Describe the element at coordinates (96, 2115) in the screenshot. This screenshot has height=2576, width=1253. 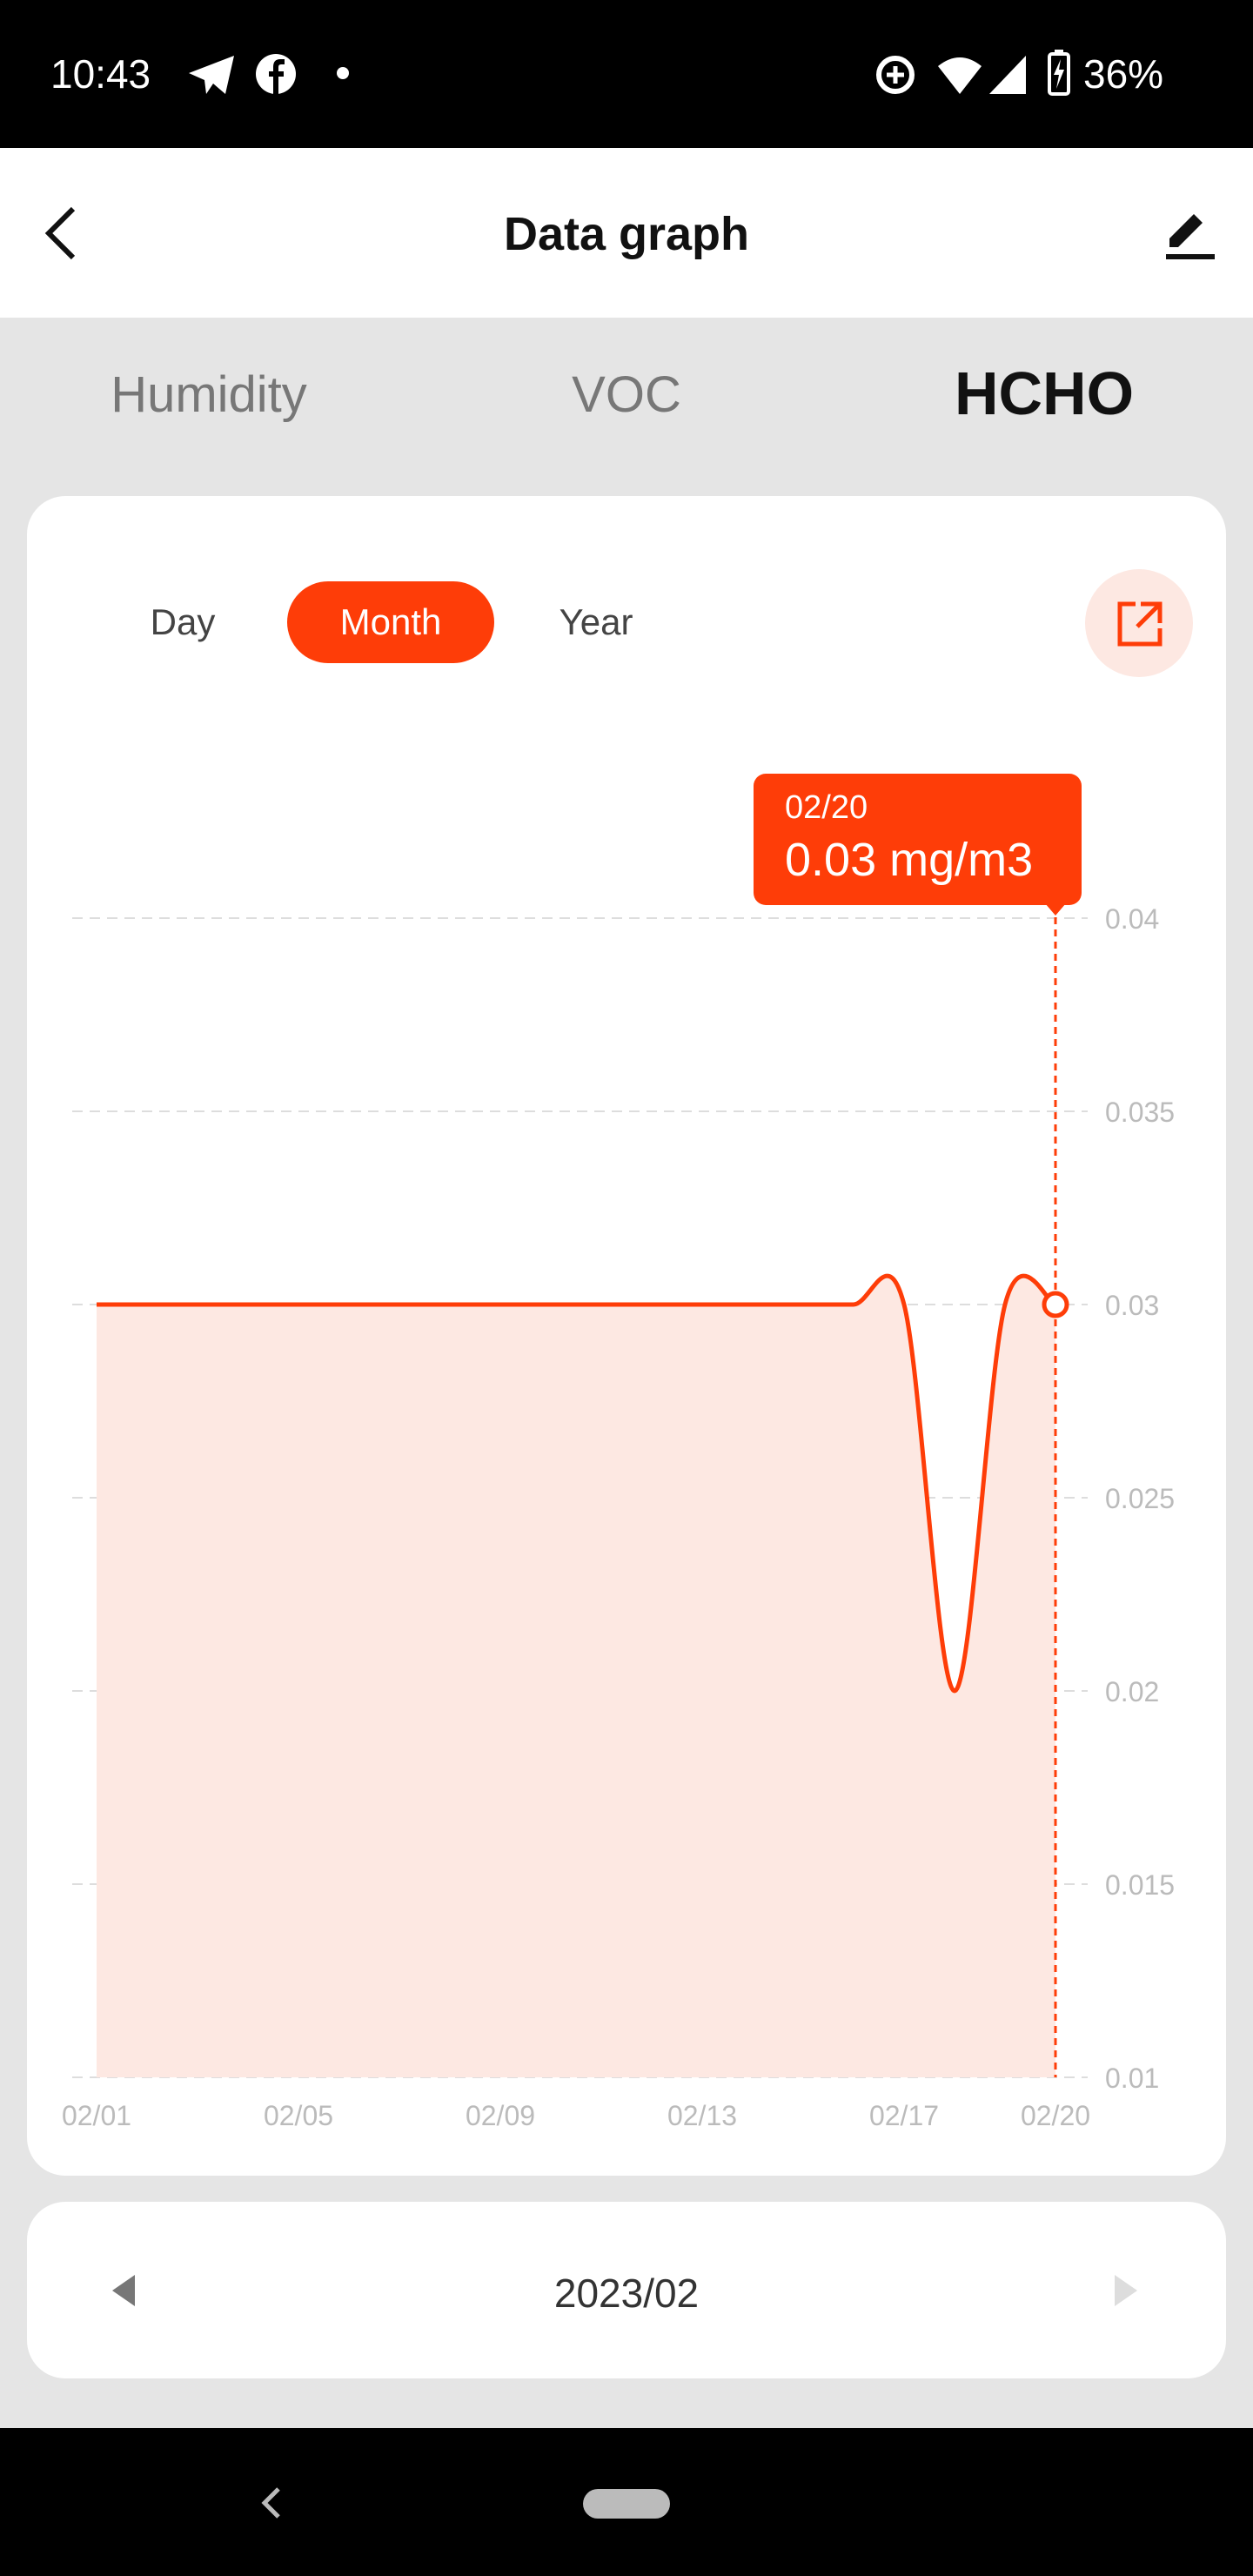
I see `x-tick-label: 02/01` at that location.